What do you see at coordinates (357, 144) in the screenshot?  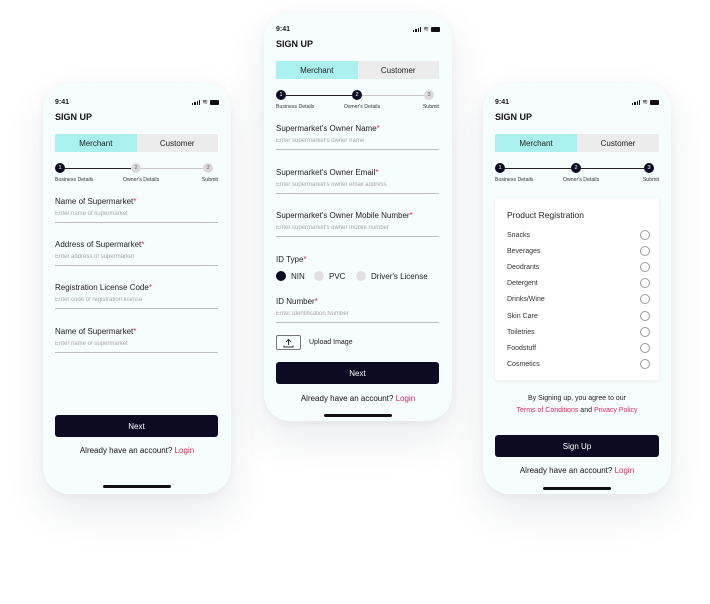 I see `owner-name-input: Enter supermarket's owner name` at bounding box center [357, 144].